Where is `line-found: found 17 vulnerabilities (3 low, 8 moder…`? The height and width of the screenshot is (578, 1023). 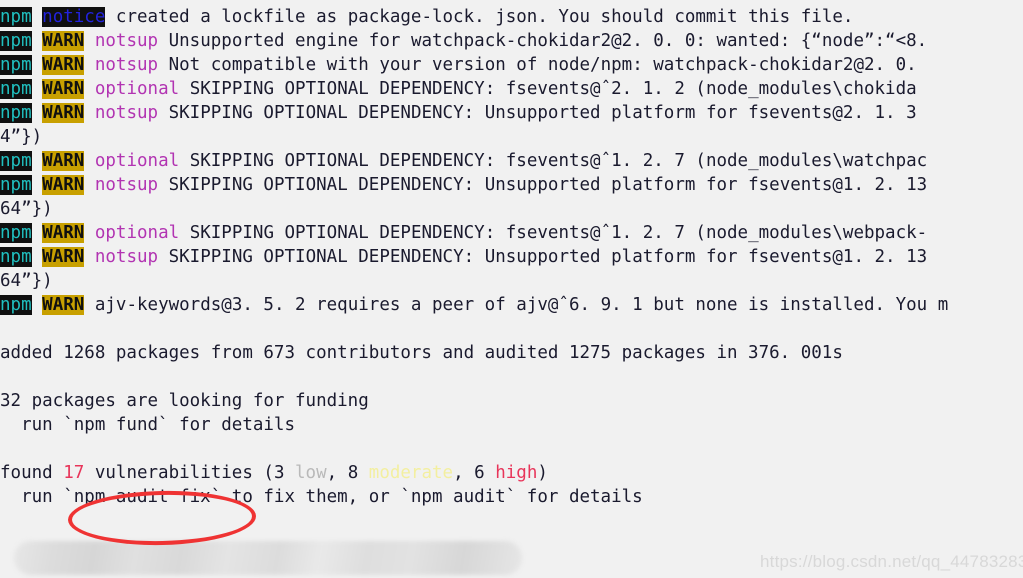
line-found: found 17 vulnerabilities (3 low, 8 moder… is located at coordinates (511, 473).